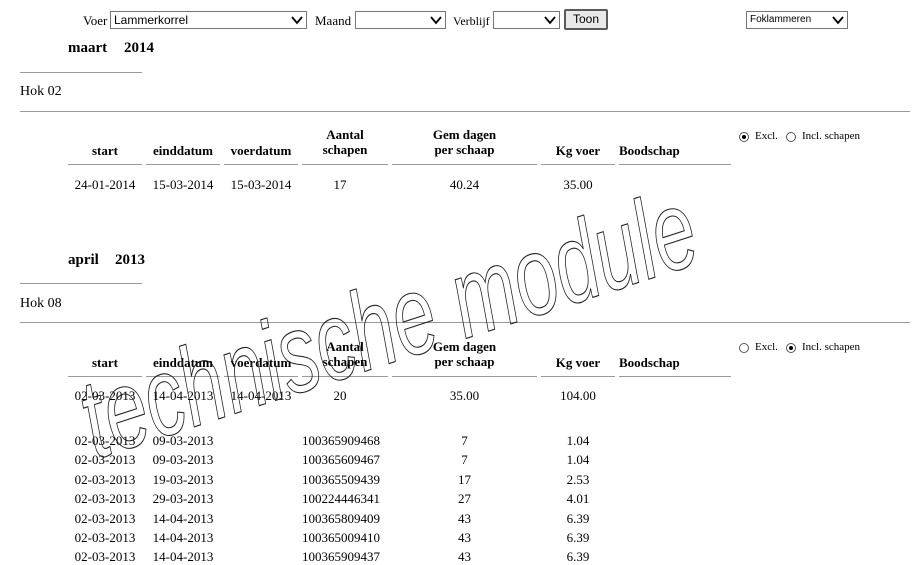  Describe the element at coordinates (183, 498) in the screenshot. I see `cell-einddatum: 29-03-2013` at that location.